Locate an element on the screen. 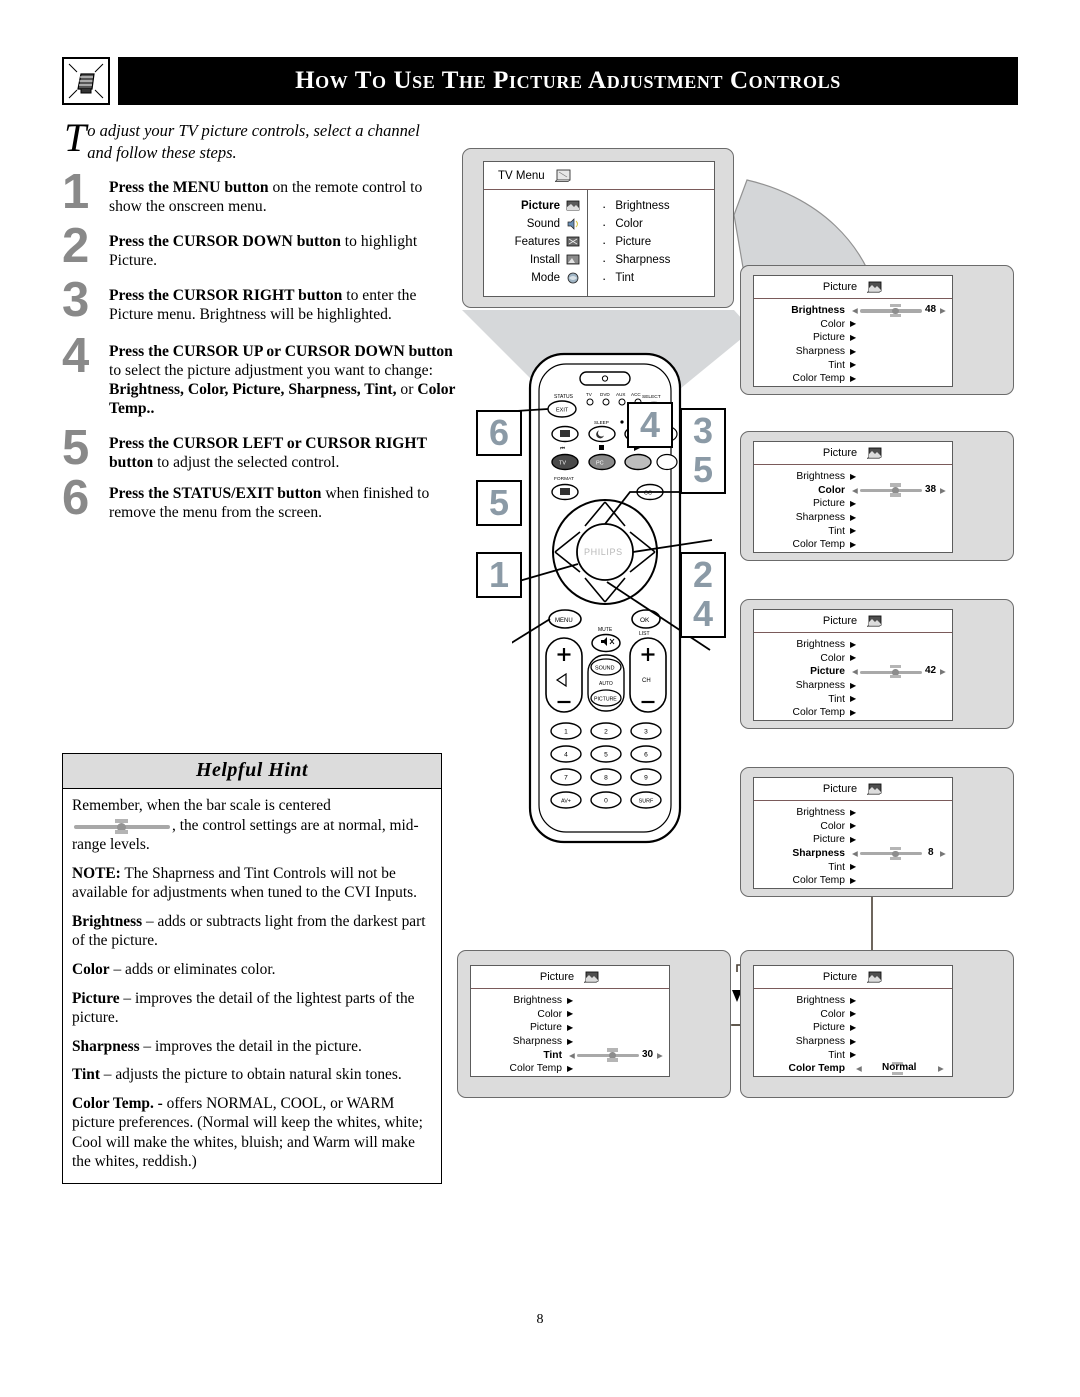 The width and height of the screenshot is (1080, 1397). tv-submenu-item-tint: · Tint is located at coordinates (658, 278).